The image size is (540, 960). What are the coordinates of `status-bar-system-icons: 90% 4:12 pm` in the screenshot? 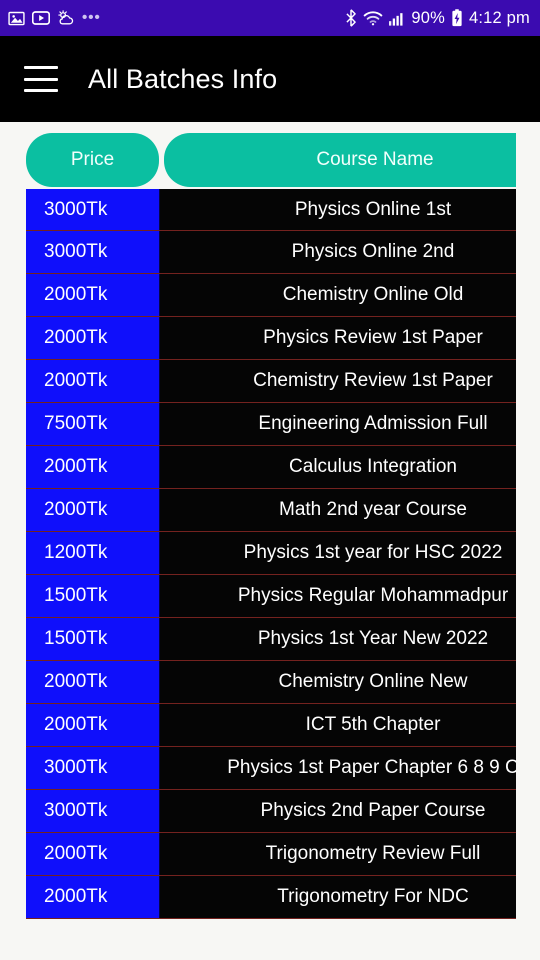 It's located at (434, 18).